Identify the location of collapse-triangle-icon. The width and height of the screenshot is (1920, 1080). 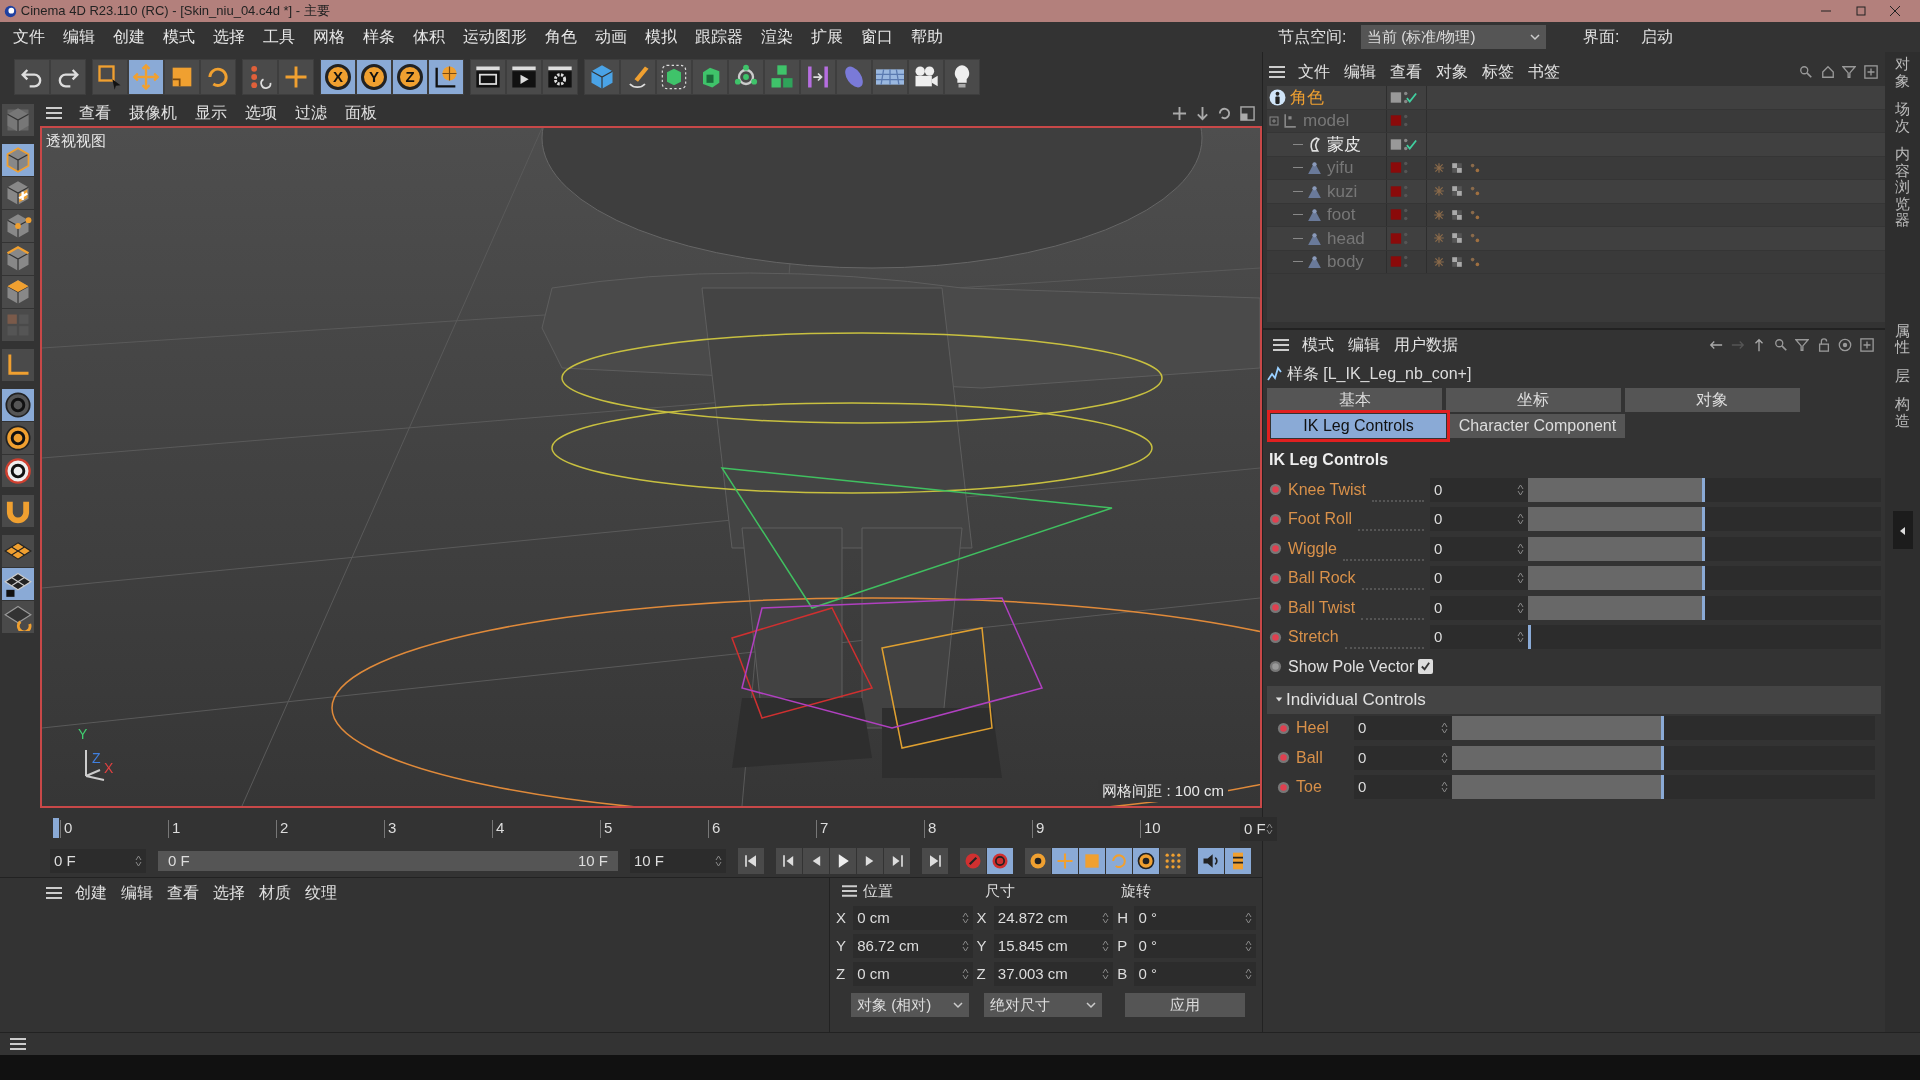
(1279, 699).